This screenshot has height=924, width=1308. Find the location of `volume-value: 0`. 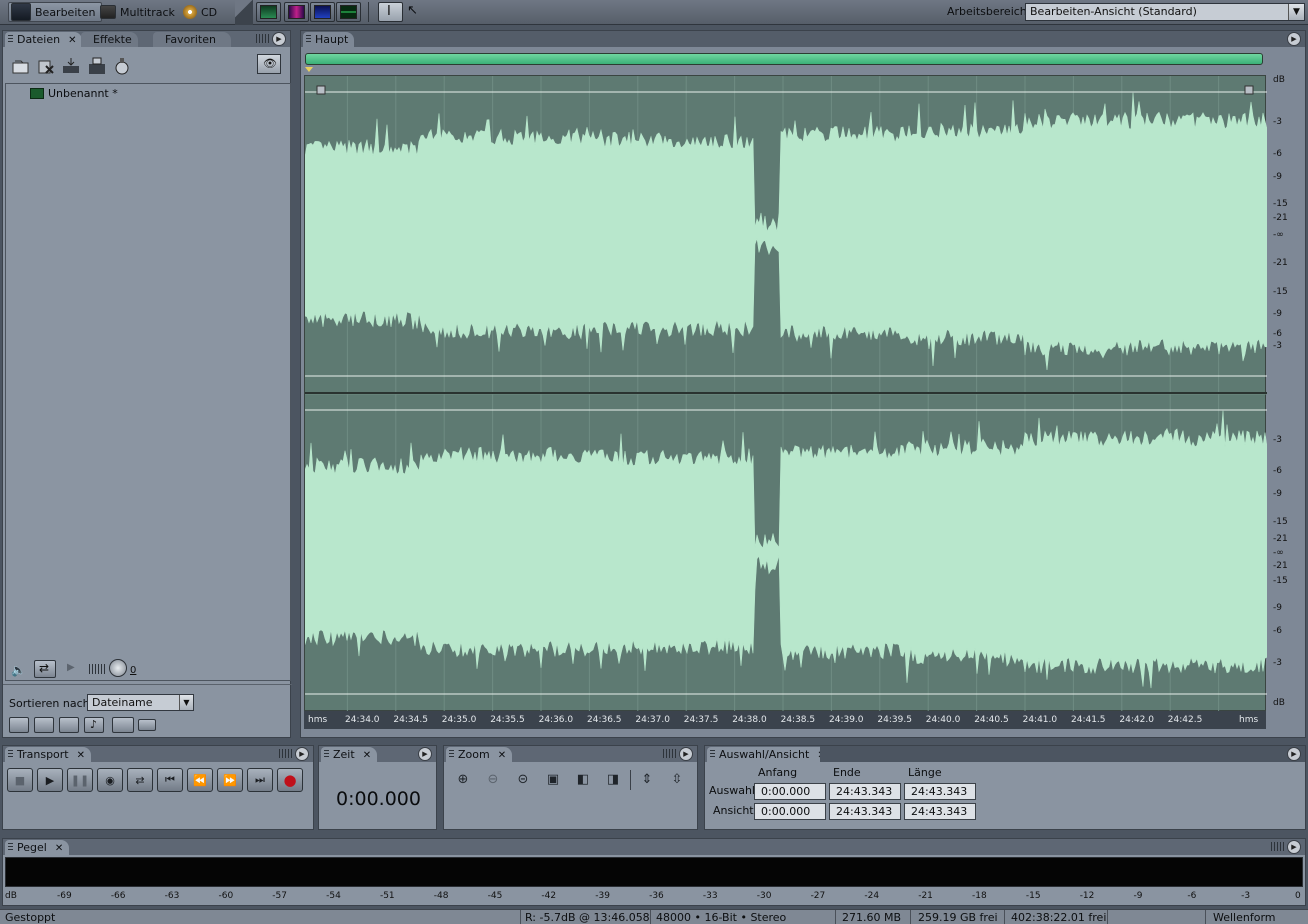

volume-value: 0 is located at coordinates (133, 670).